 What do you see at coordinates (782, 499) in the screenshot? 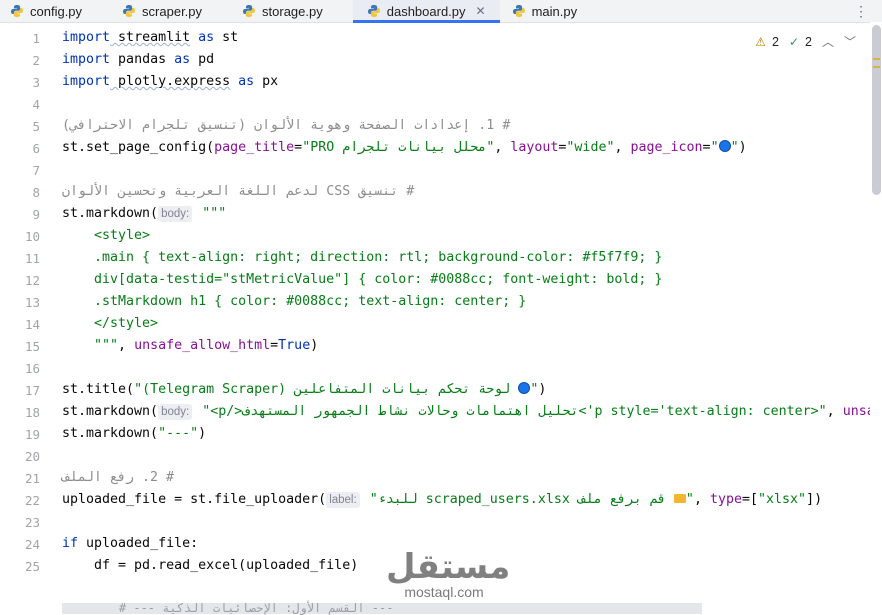
I see `string: "xlsx"` at bounding box center [782, 499].